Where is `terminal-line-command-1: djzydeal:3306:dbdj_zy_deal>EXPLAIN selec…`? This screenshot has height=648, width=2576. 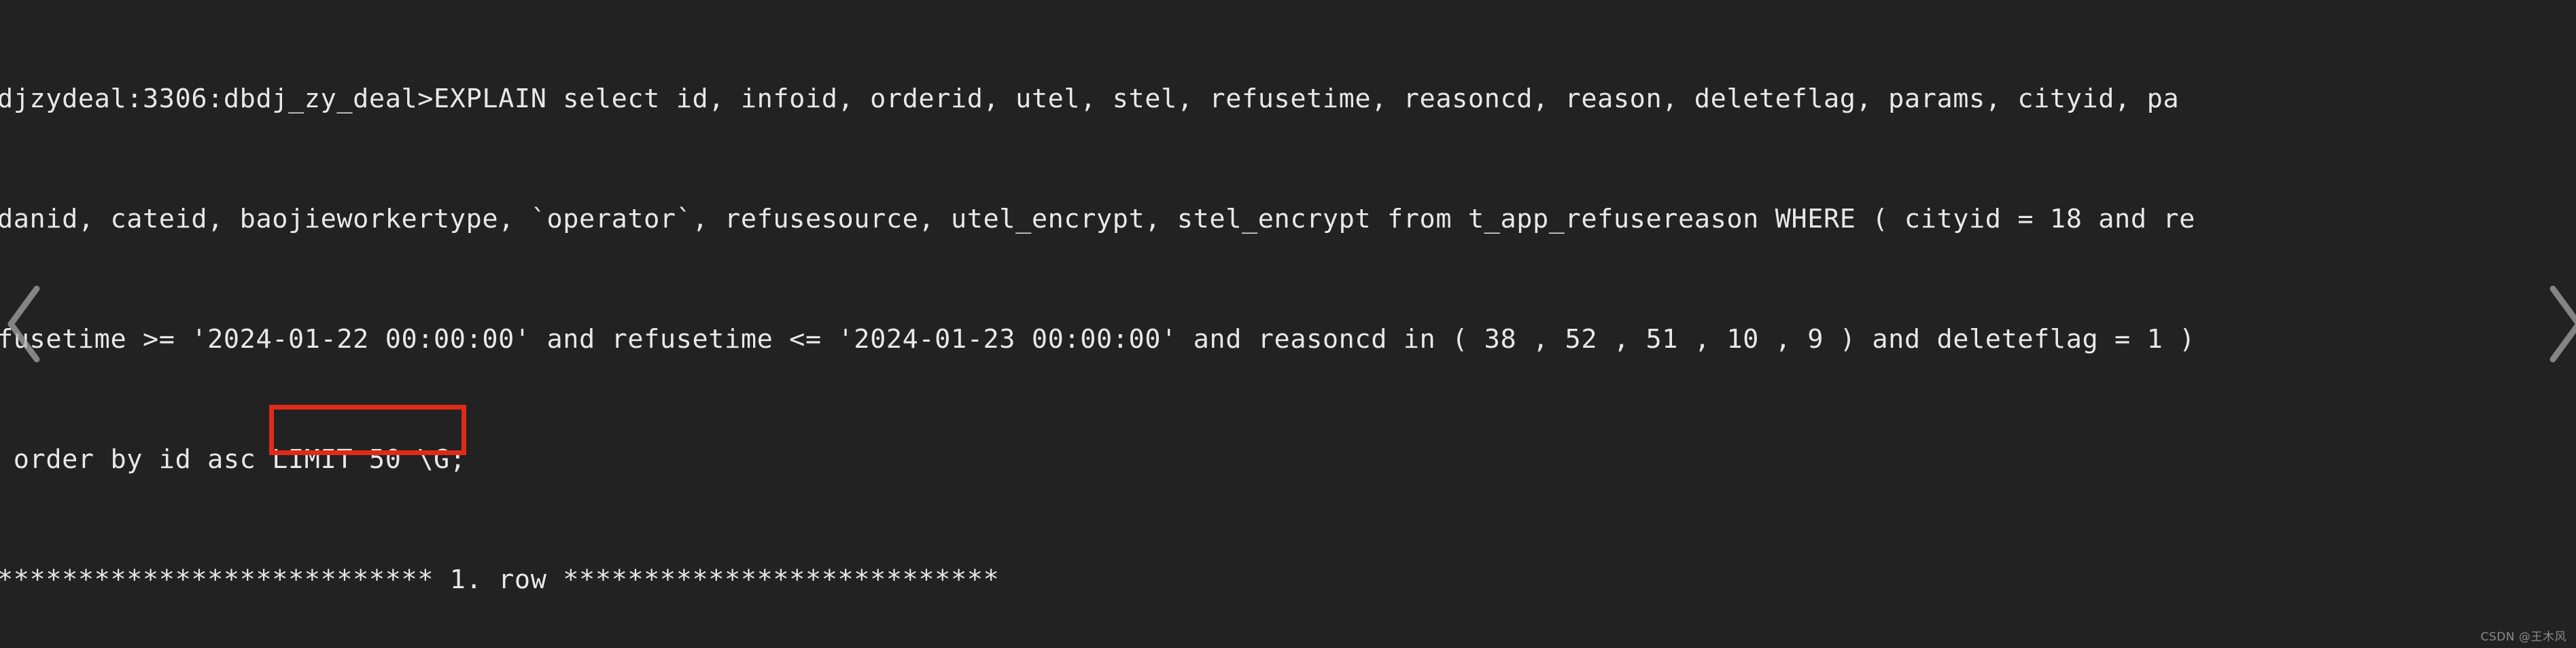
terminal-line-command-1: djzydeal:3306:dbdj_zy_deal>EXPLAIN selec… is located at coordinates (1090, 99).